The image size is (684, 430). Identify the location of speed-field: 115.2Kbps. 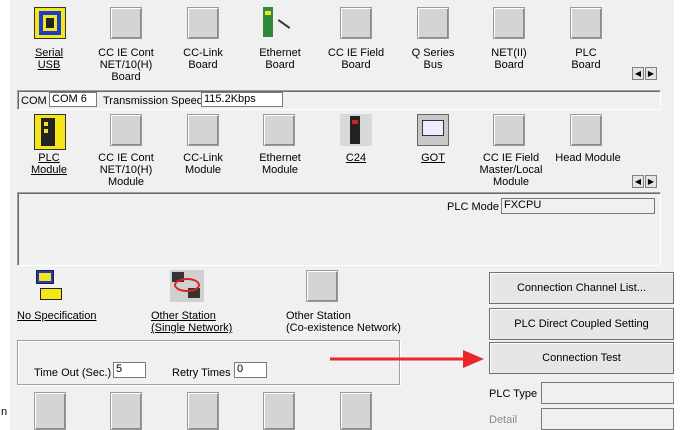
(242, 99).